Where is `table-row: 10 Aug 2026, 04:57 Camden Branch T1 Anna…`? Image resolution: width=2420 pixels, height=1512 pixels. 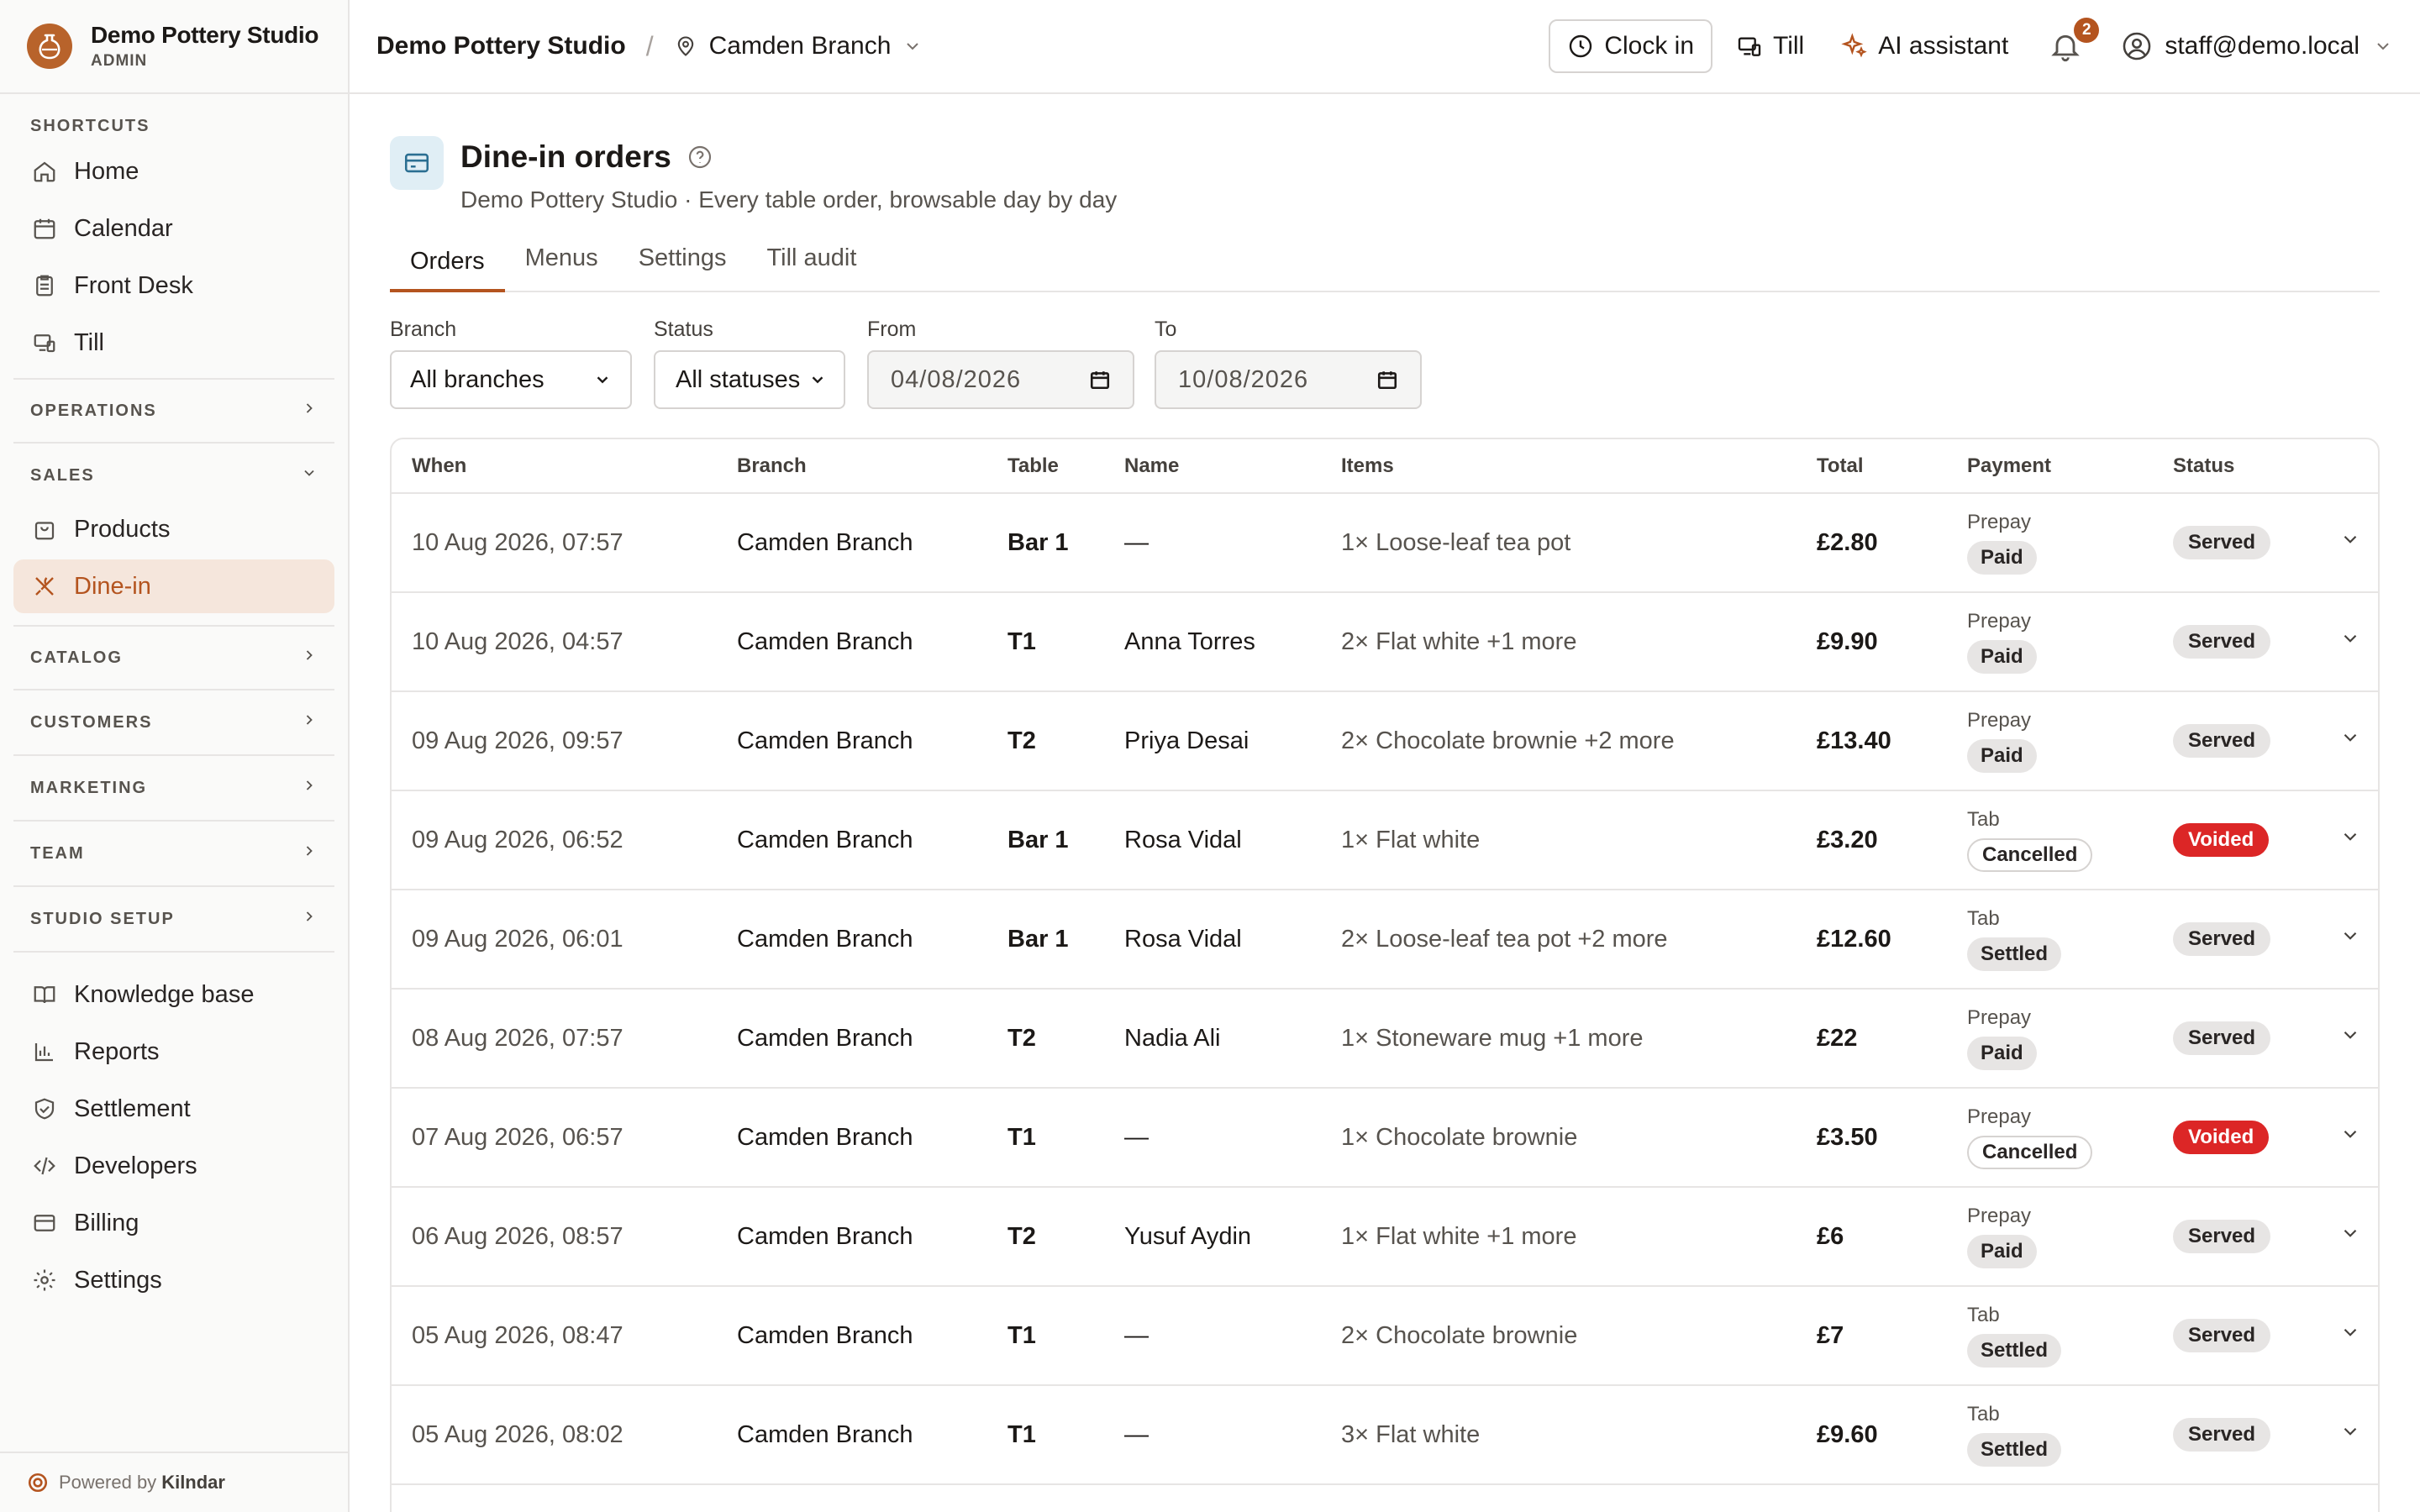
table-row: 10 Aug 2026, 04:57 Camden Branch T1 Anna… is located at coordinates (1385, 642).